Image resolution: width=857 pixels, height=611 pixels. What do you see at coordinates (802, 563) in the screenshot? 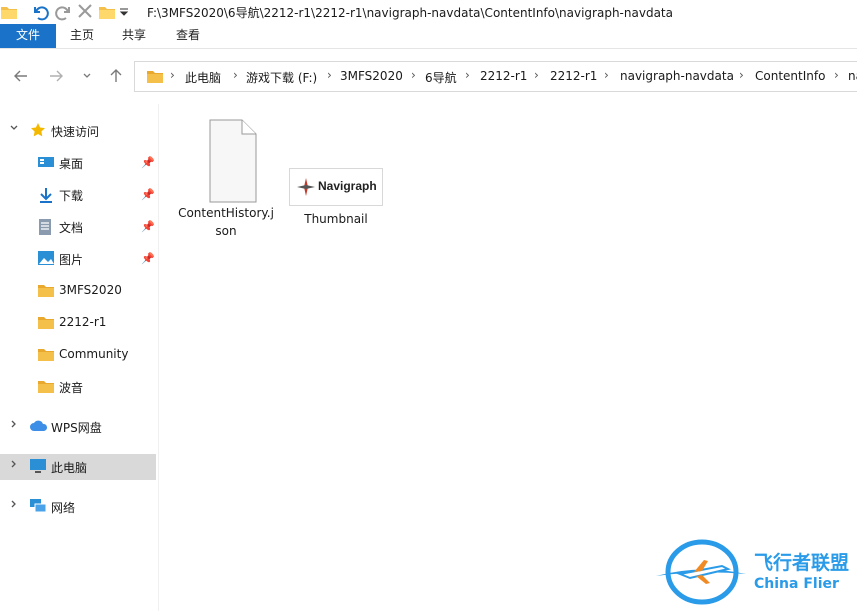
I see `watermark-cn-text: 飞行者联盟` at bounding box center [802, 563].